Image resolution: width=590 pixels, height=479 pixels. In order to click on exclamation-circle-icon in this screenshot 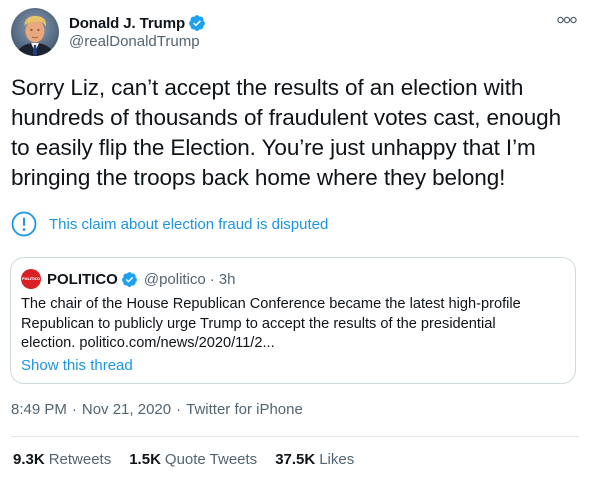, I will do `click(24, 224)`.